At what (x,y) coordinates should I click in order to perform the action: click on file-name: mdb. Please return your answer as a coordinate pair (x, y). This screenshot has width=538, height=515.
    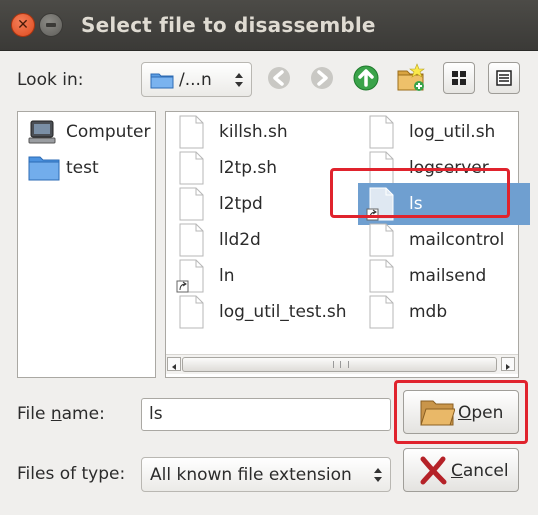
    Looking at the image, I should click on (428, 312).